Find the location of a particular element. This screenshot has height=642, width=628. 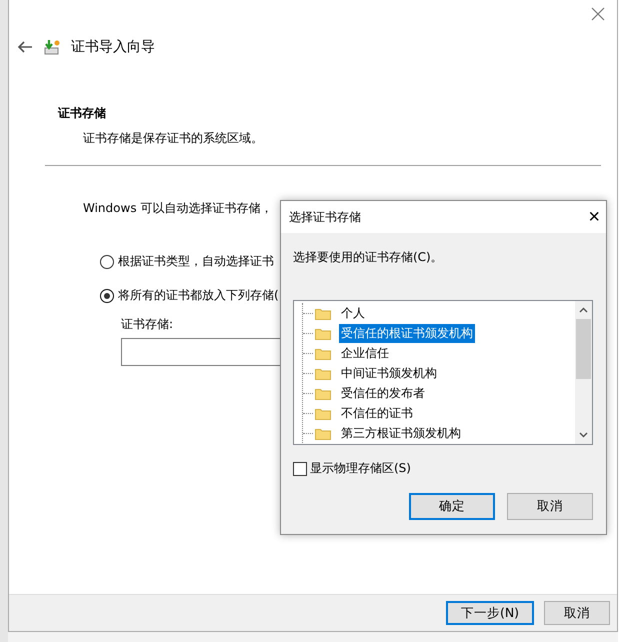

tree-item: 个人 is located at coordinates (353, 313).